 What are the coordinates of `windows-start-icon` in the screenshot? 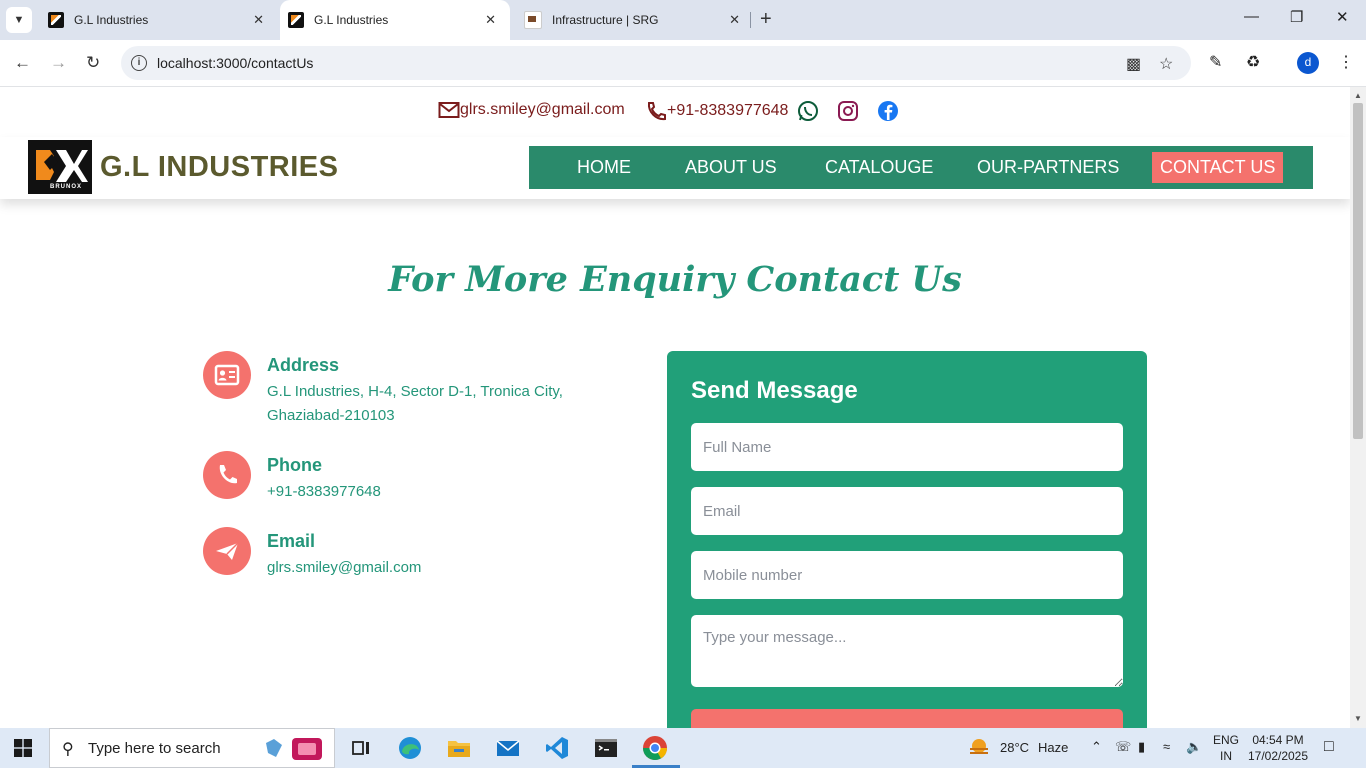 It's located at (23, 748).